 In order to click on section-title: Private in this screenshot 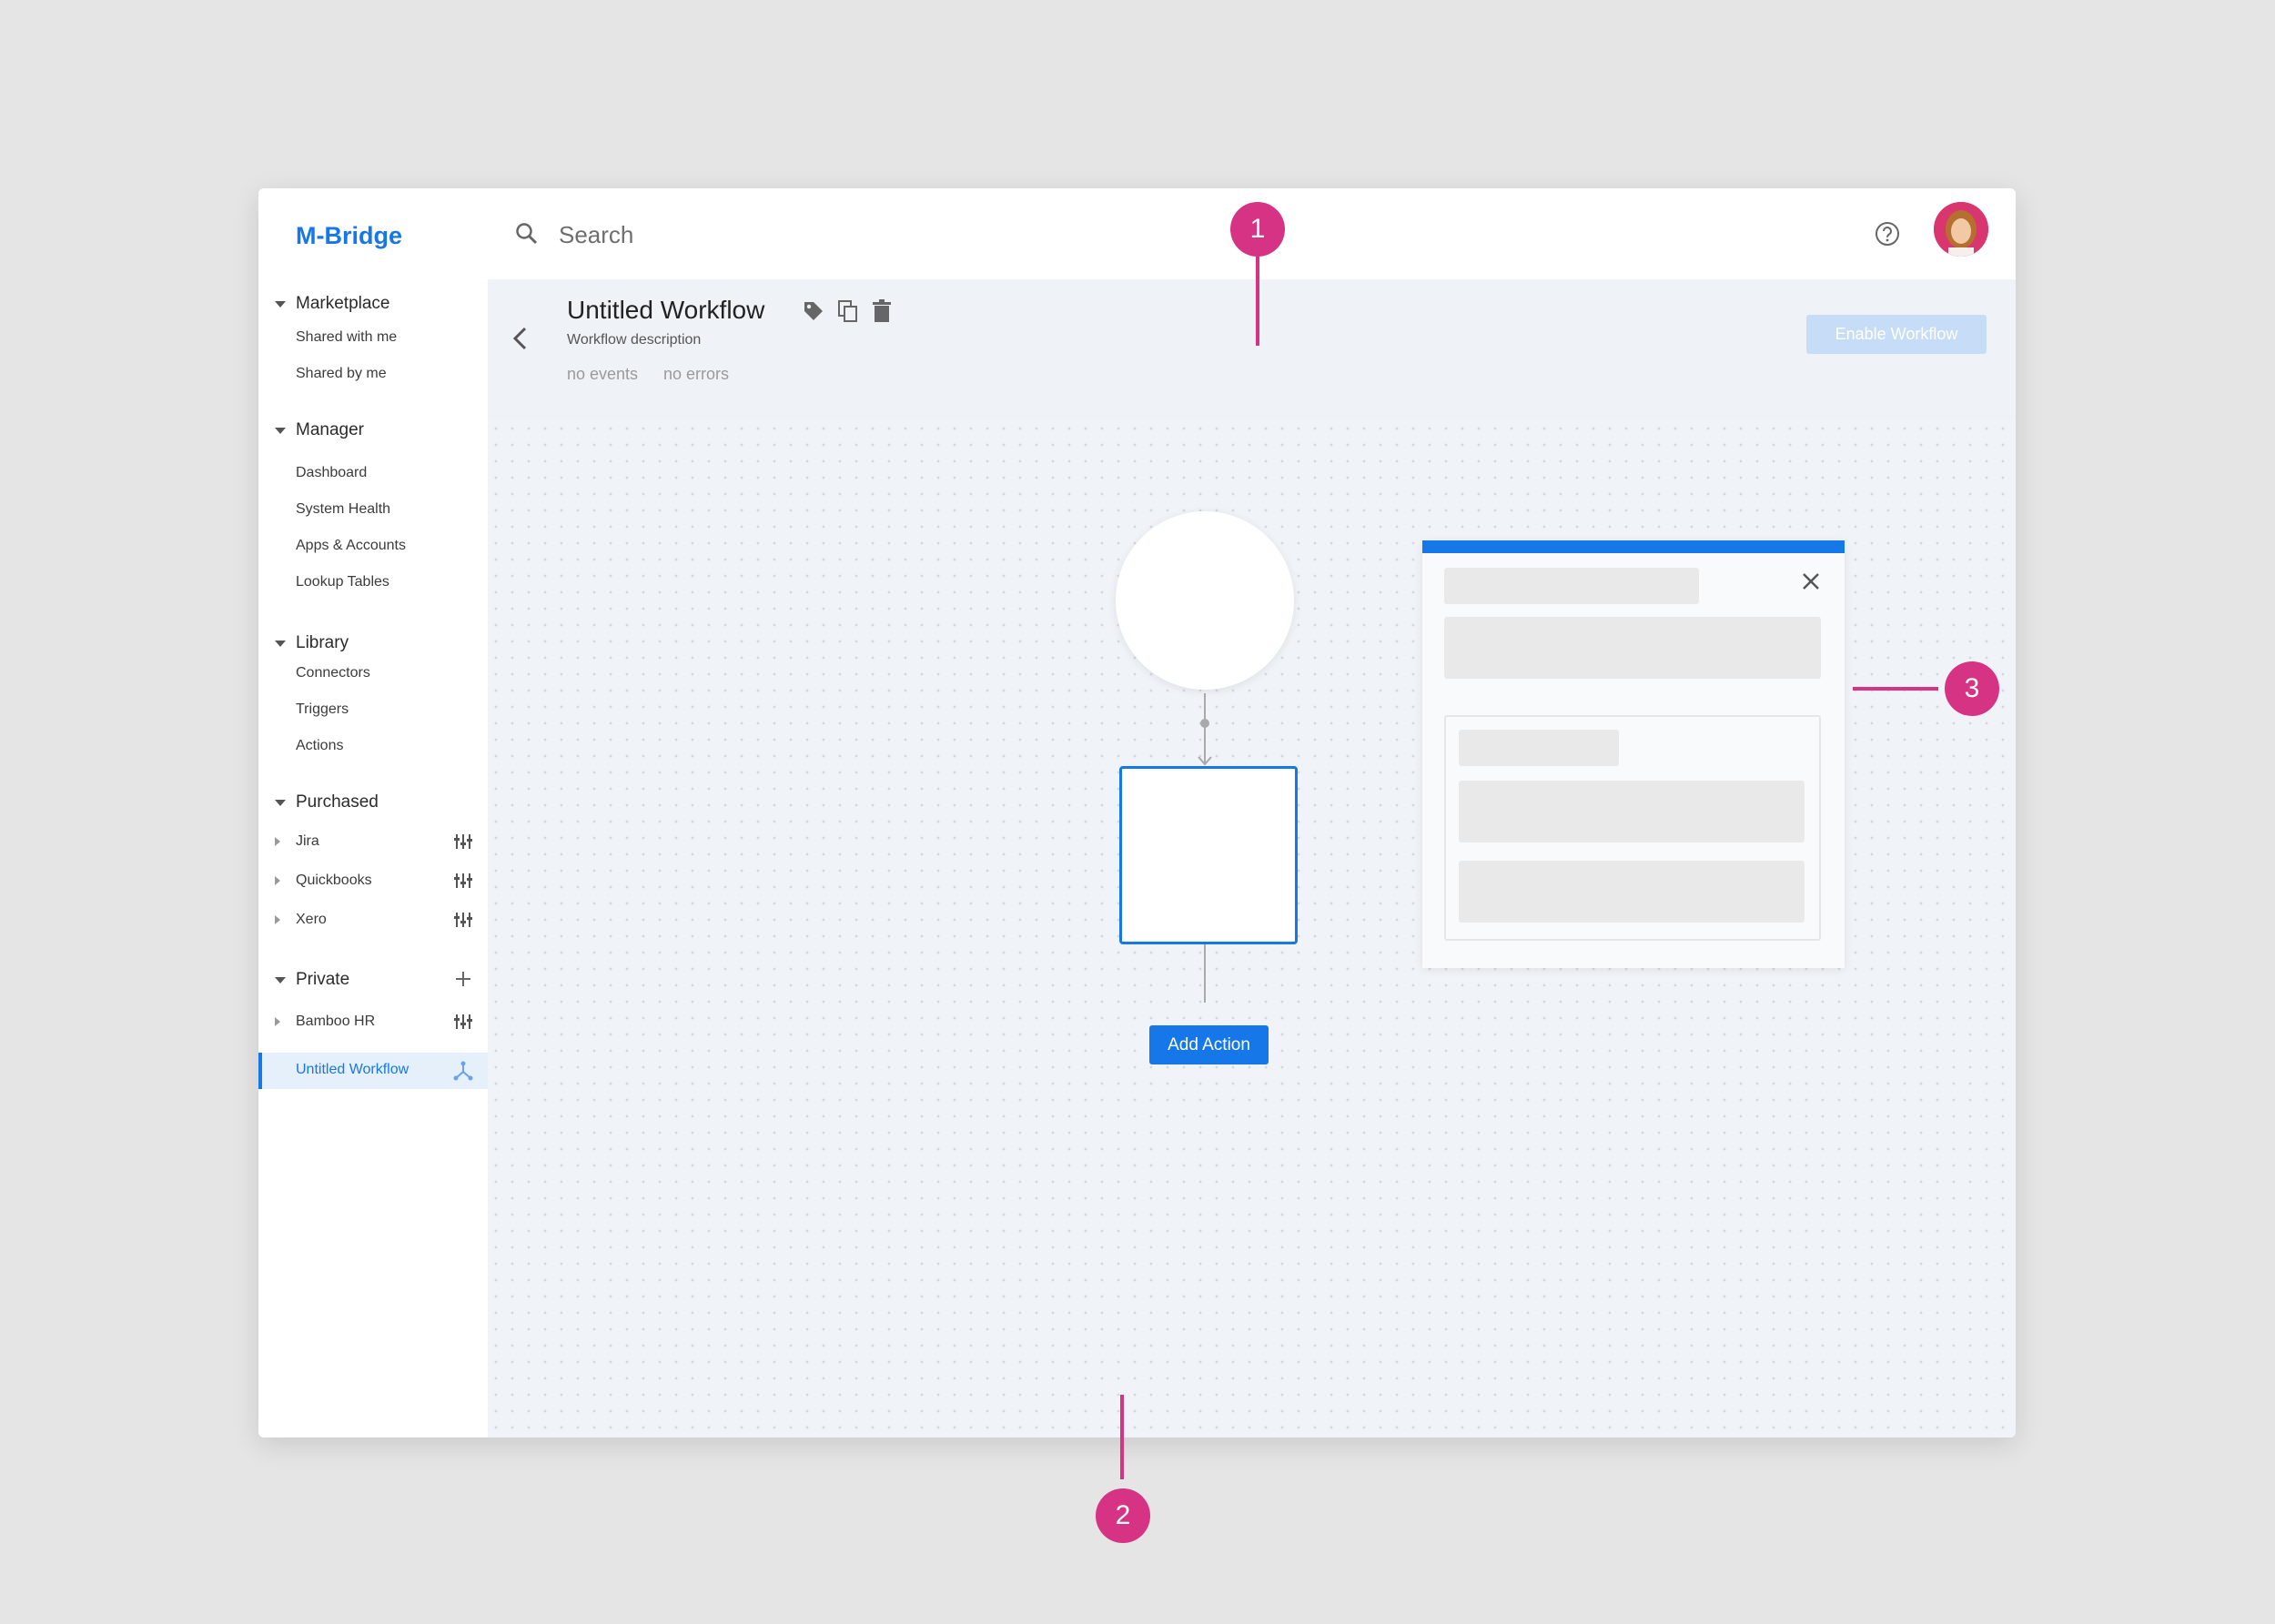, I will do `click(323, 979)`.